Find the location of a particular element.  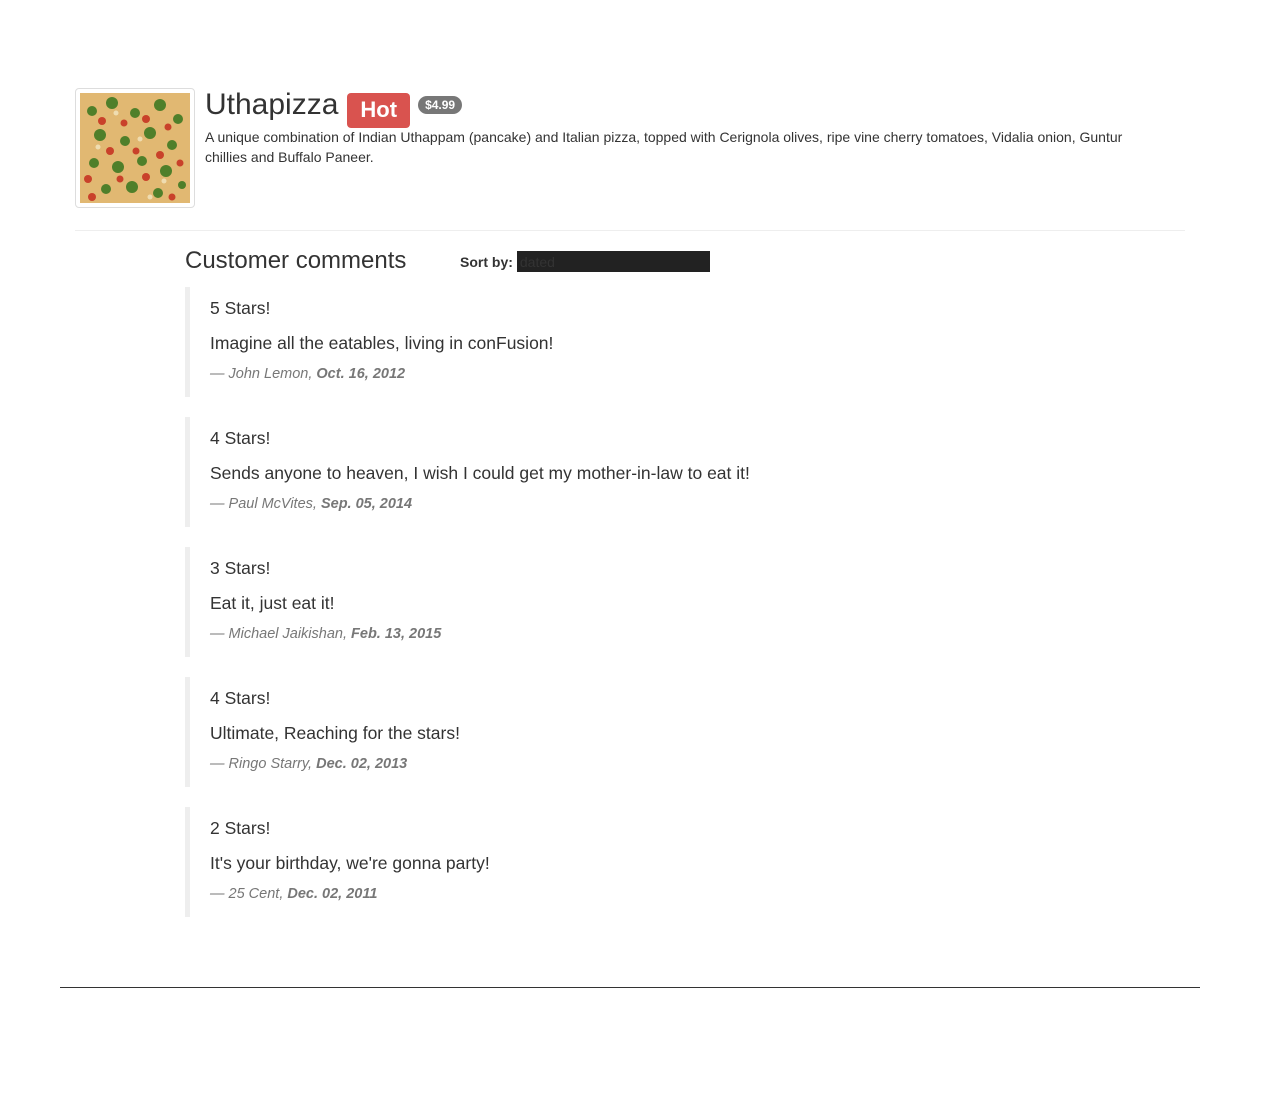

comment-rating: 3 Stars! is located at coordinates (240, 568).